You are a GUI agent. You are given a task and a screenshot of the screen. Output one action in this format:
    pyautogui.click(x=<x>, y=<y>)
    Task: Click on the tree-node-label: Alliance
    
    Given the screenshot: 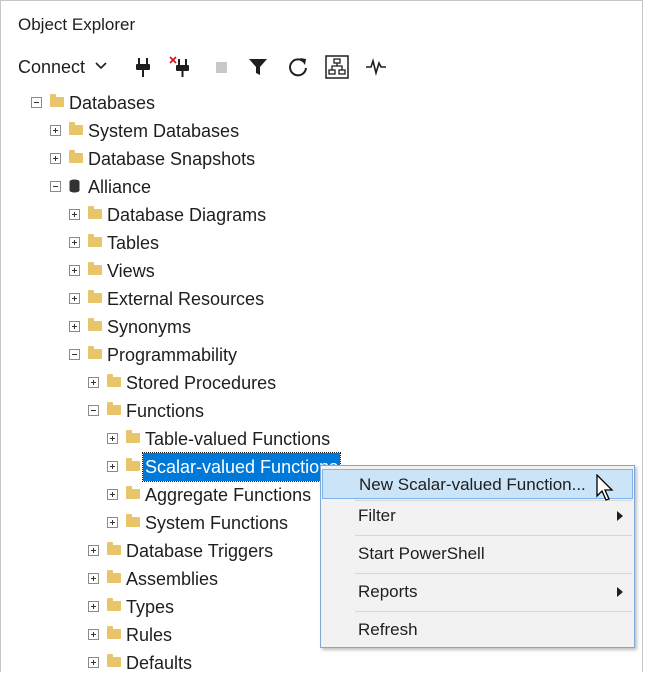 What is the action you would take?
    pyautogui.click(x=120, y=187)
    